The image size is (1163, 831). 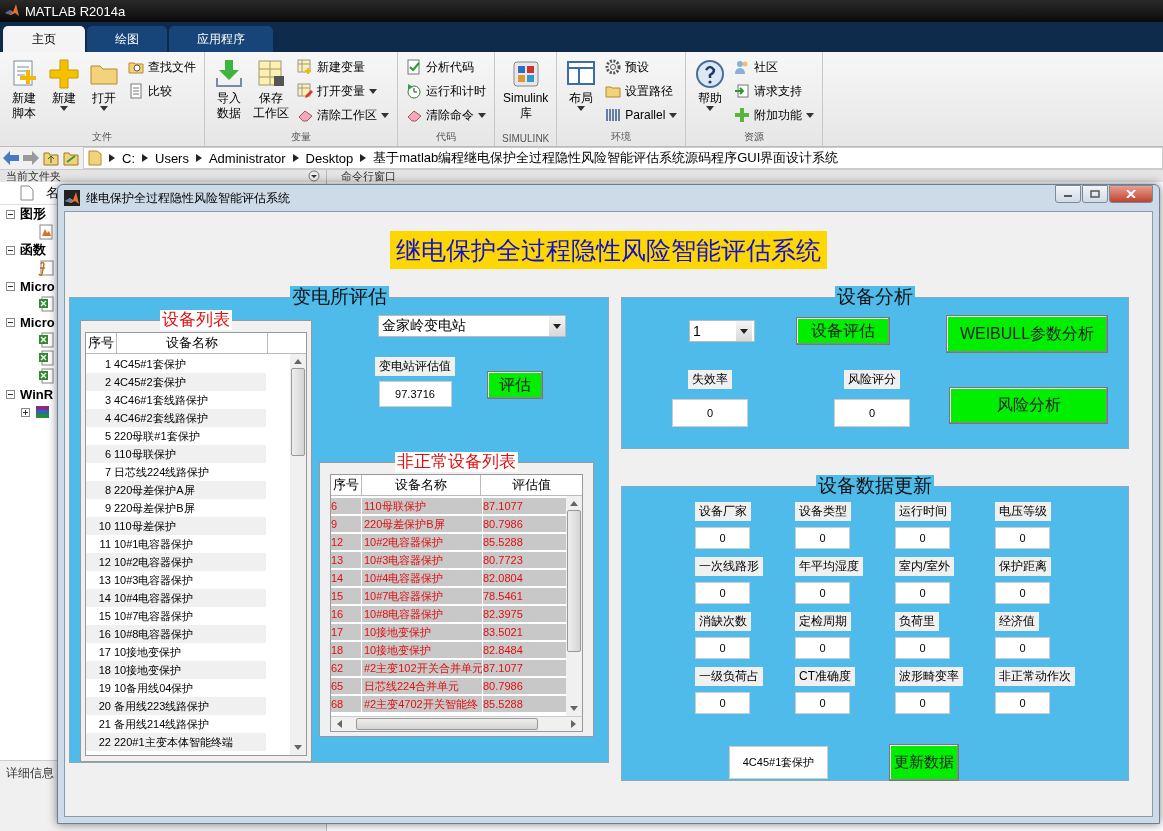 What do you see at coordinates (446, 91) in the screenshot?
I see `toolstrip-button: 运行和计时` at bounding box center [446, 91].